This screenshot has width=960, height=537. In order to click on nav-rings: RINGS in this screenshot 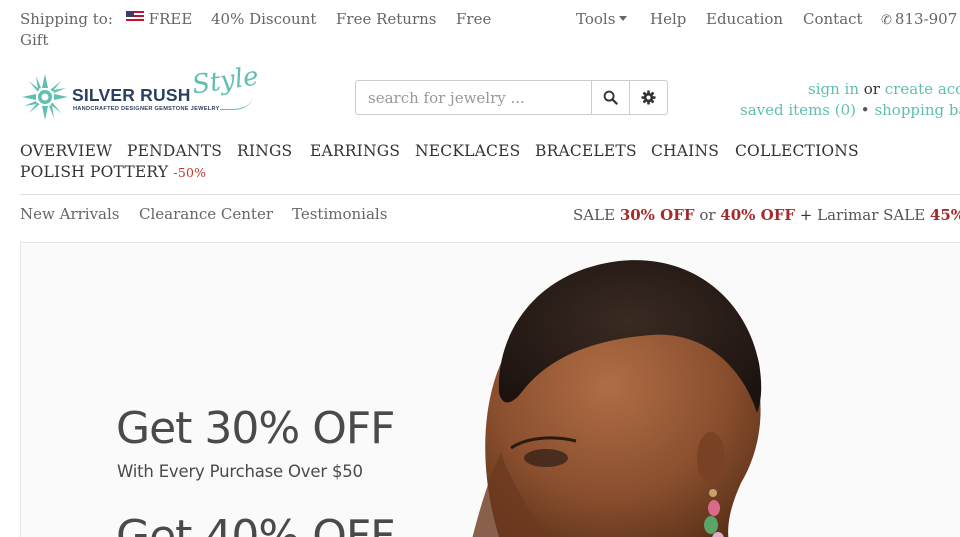, I will do `click(264, 151)`.